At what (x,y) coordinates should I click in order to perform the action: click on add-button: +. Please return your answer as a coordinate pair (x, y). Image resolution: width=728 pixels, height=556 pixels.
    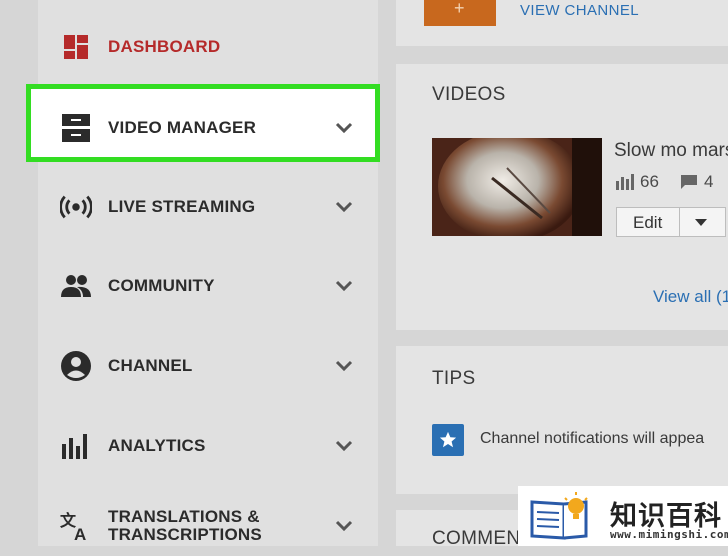
    Looking at the image, I should click on (460, 13).